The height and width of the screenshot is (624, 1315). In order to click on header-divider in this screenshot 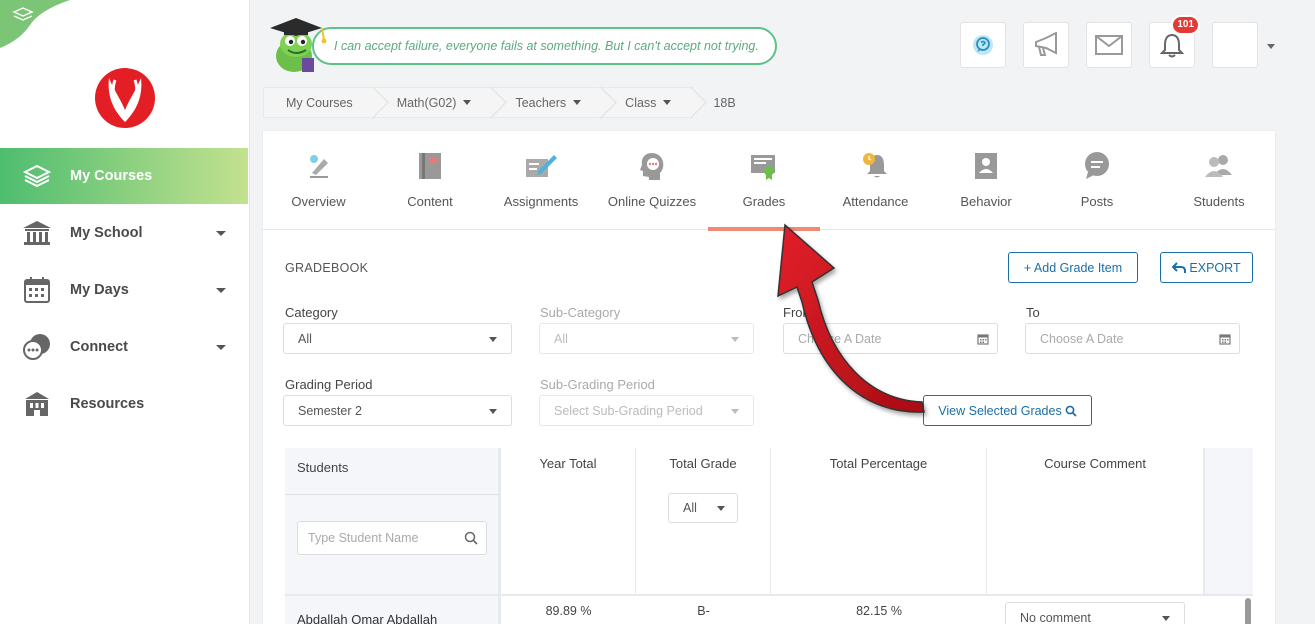, I will do `click(392, 494)`.